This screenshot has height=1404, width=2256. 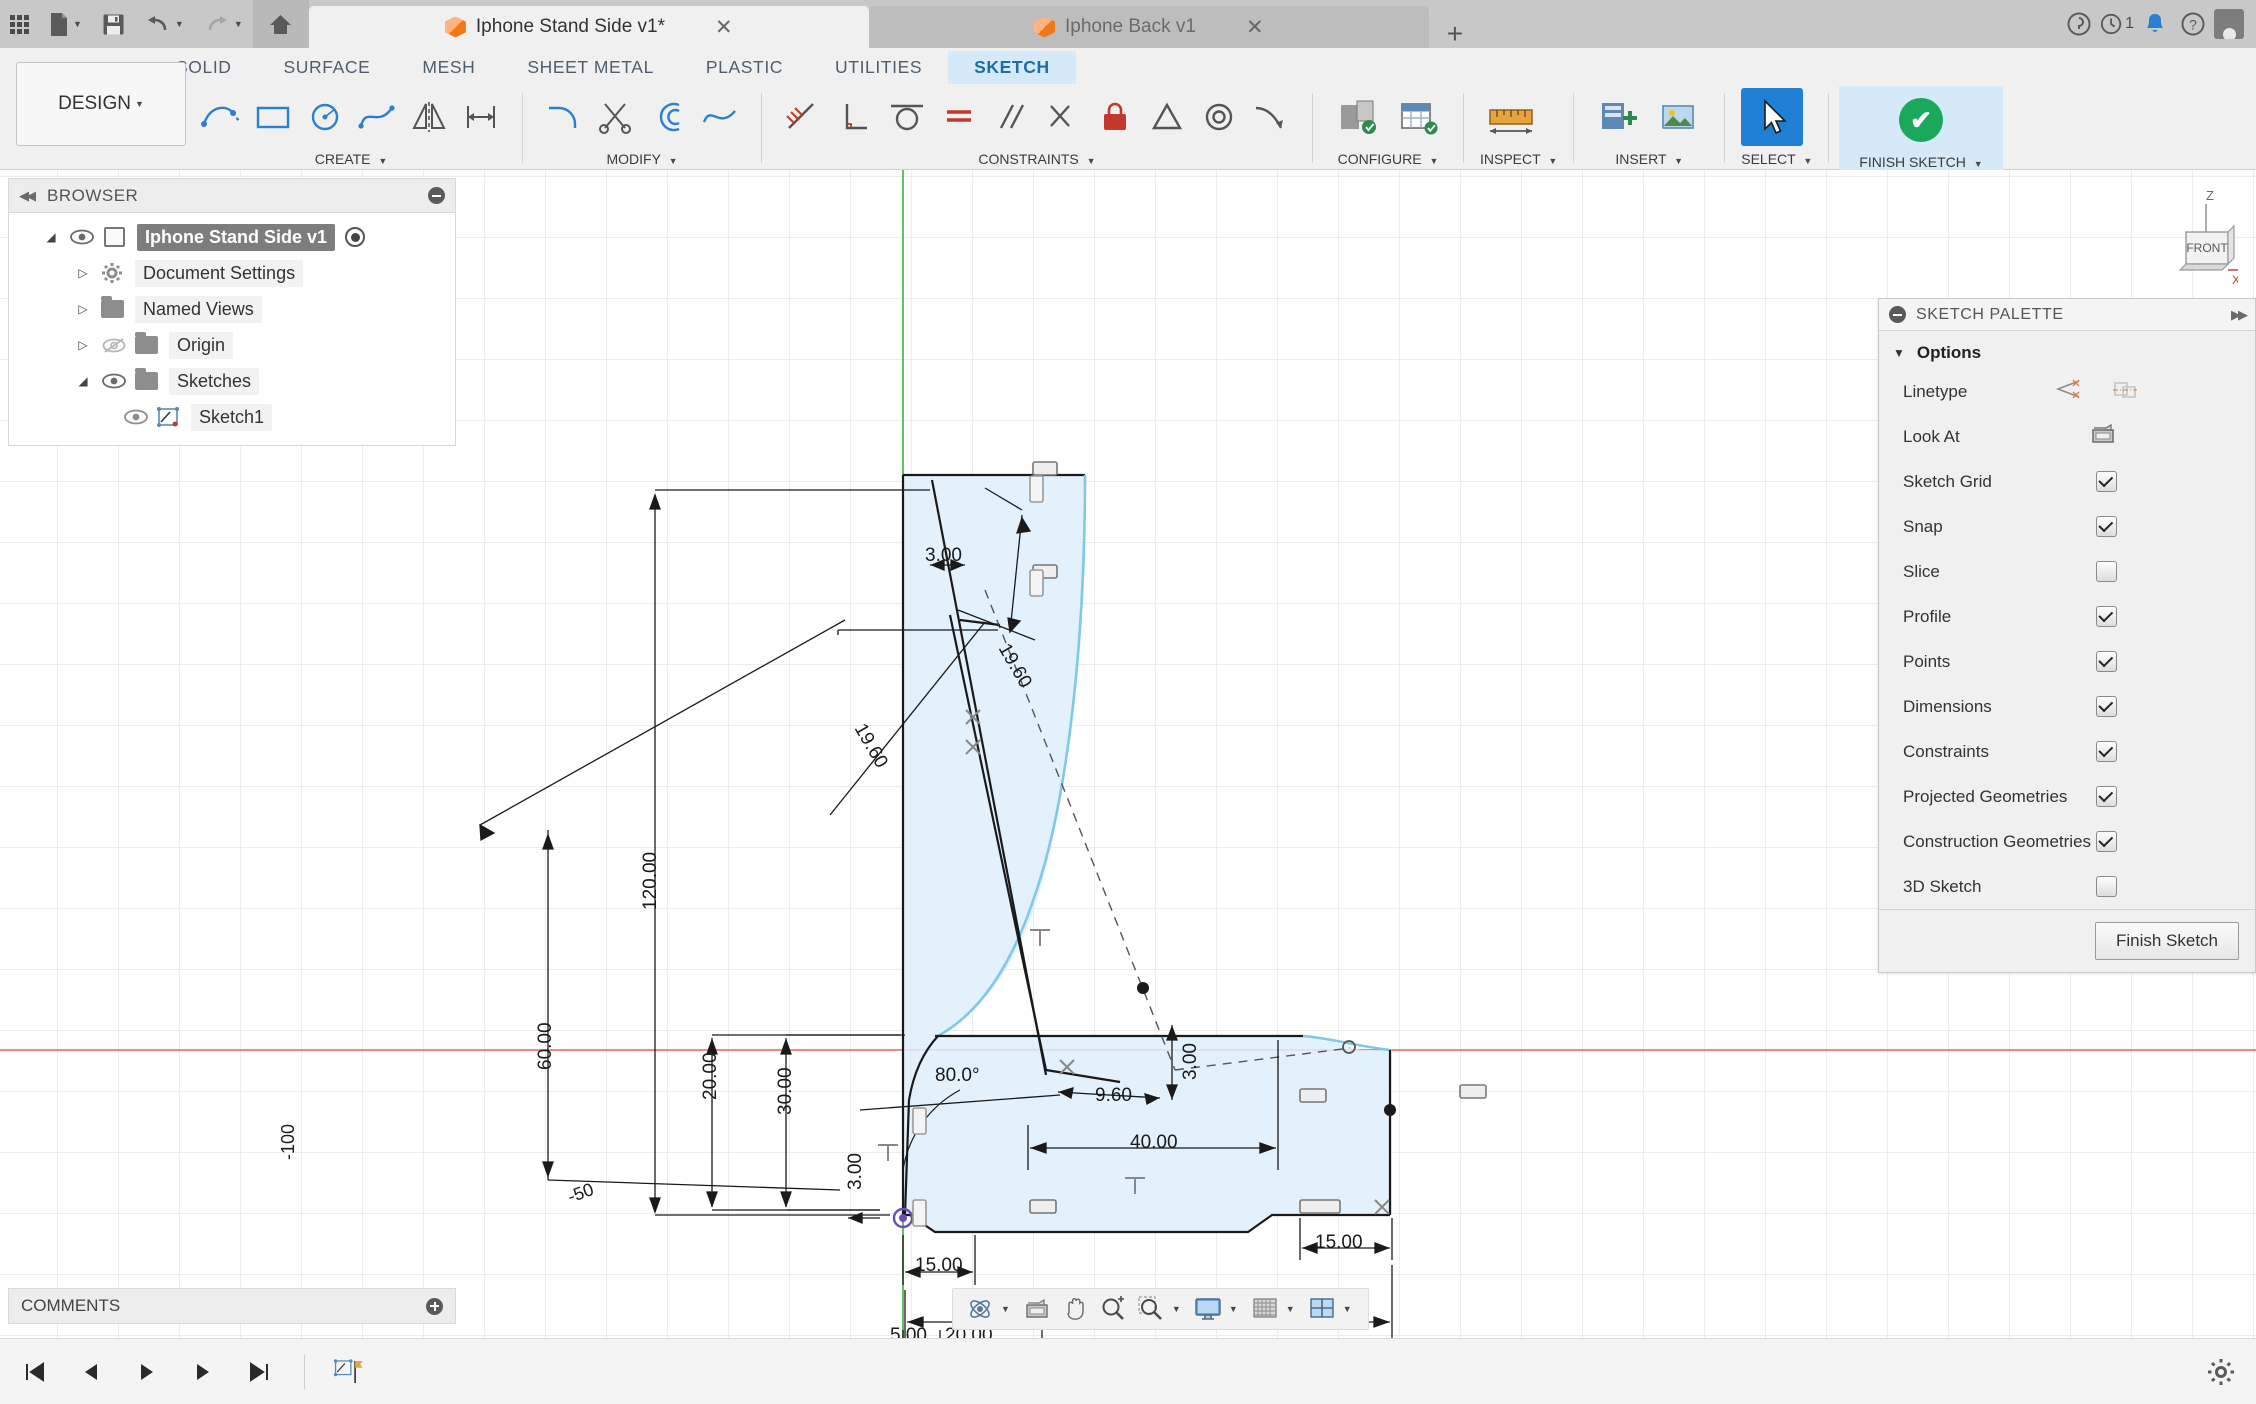 What do you see at coordinates (651, 881) in the screenshot?
I see `dimension-value: 120.00` at bounding box center [651, 881].